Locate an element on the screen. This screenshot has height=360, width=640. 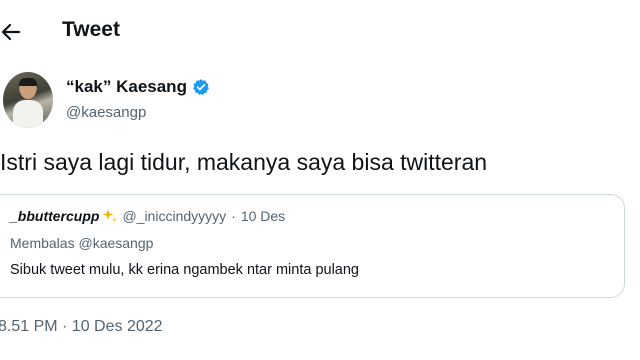
quoted-author-name: _bbuttercupp is located at coordinates (55, 216).